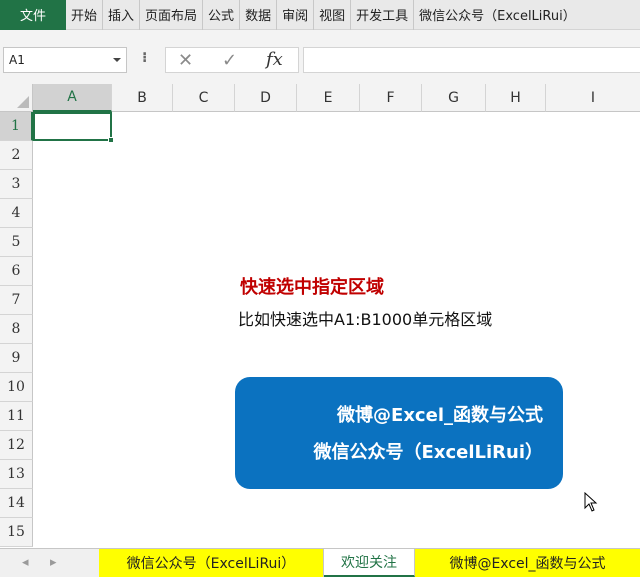  Describe the element at coordinates (391, 98) in the screenshot. I see `column-header-f: F` at that location.